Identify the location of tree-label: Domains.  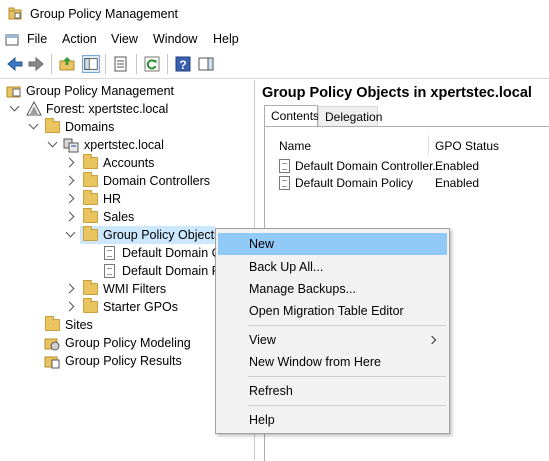
(90, 127).